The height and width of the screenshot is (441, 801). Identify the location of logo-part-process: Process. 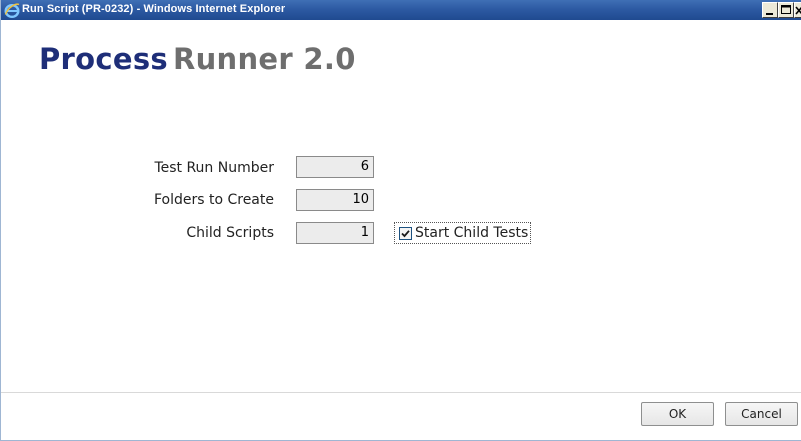
(103, 59).